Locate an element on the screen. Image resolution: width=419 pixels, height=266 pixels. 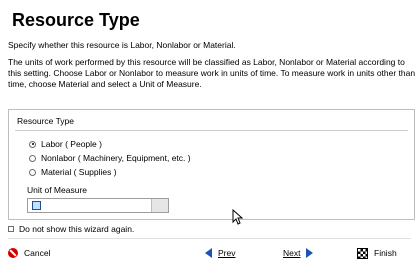
radio-label: Material ( Supplies ) is located at coordinates (79, 172).